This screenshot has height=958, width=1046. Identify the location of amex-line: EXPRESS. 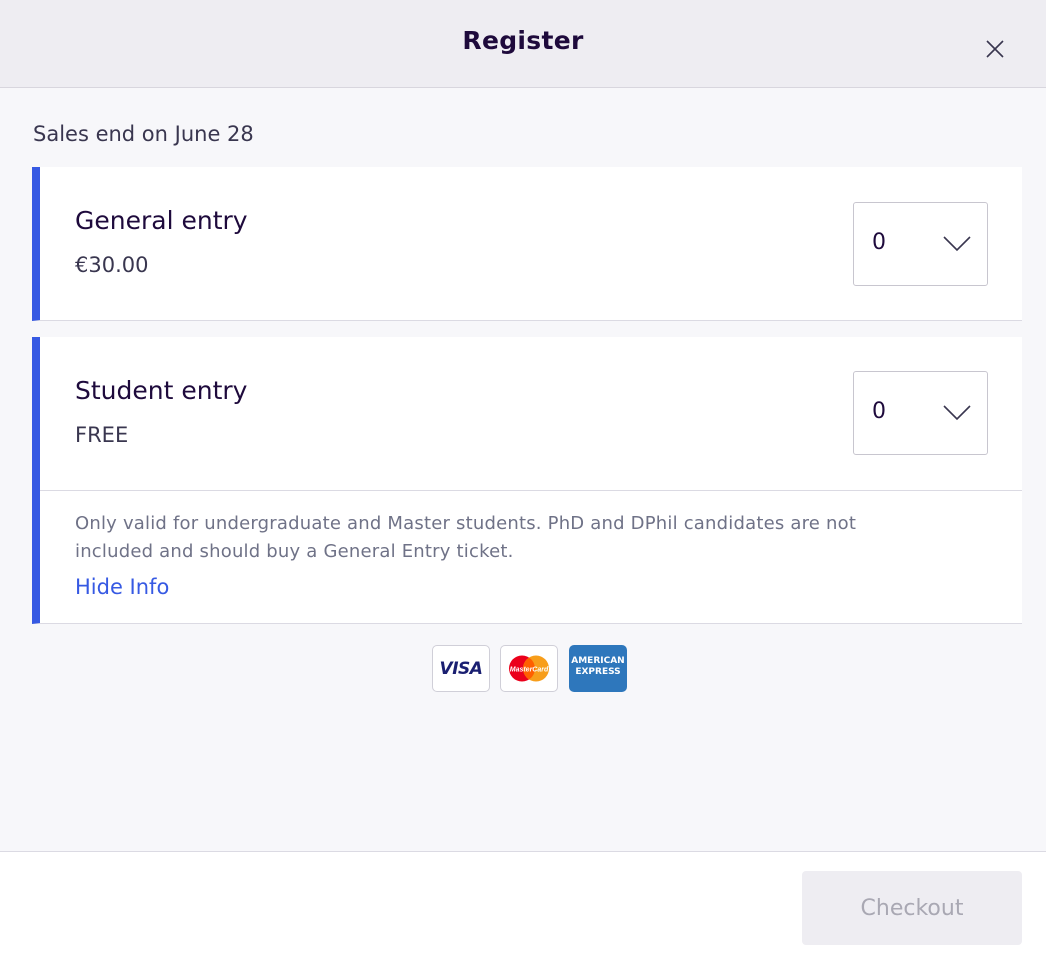
(598, 672).